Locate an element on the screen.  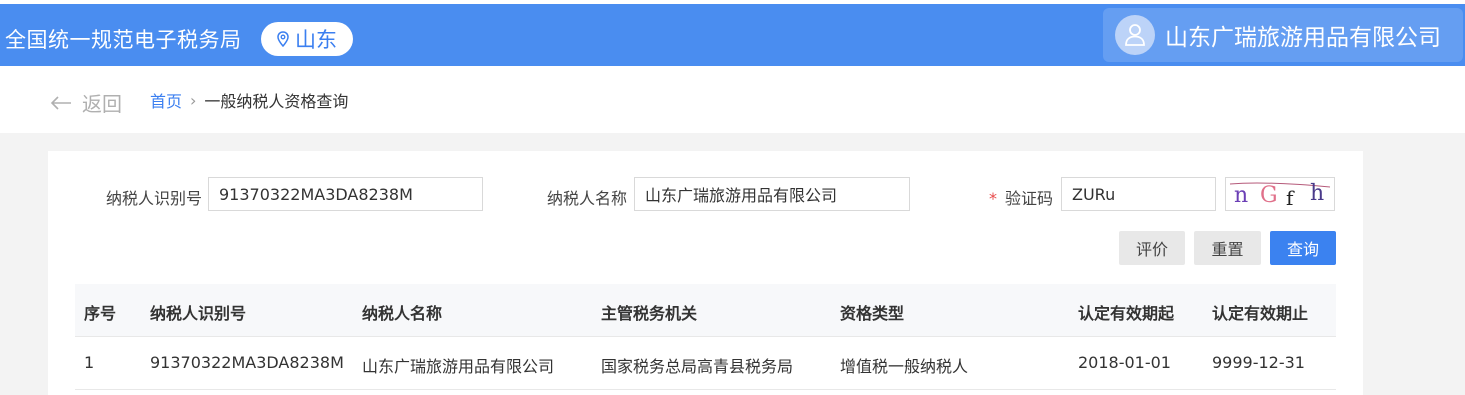
reset-button: 重置 is located at coordinates (1227, 248).